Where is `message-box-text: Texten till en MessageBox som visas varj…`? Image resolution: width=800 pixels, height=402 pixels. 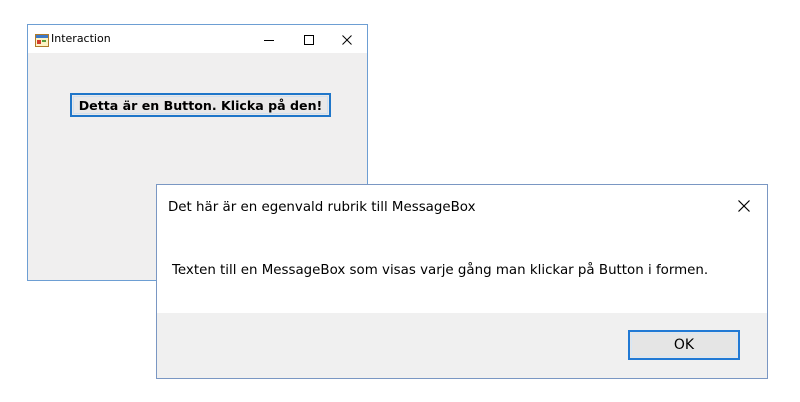
message-box-text: Texten till en MessageBox som visas varj… is located at coordinates (440, 270).